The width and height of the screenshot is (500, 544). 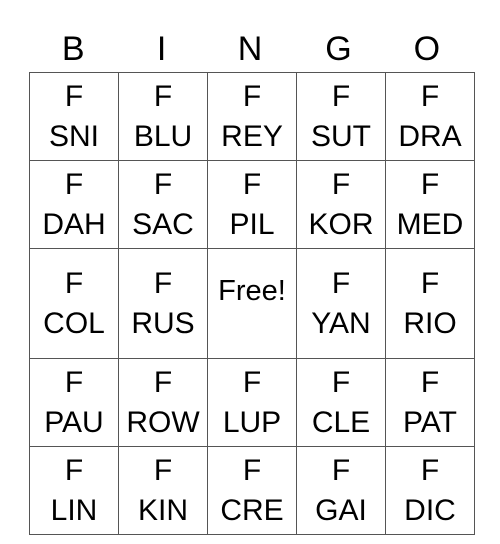 I want to click on bingo-cell: F ROW, so click(x=163, y=402).